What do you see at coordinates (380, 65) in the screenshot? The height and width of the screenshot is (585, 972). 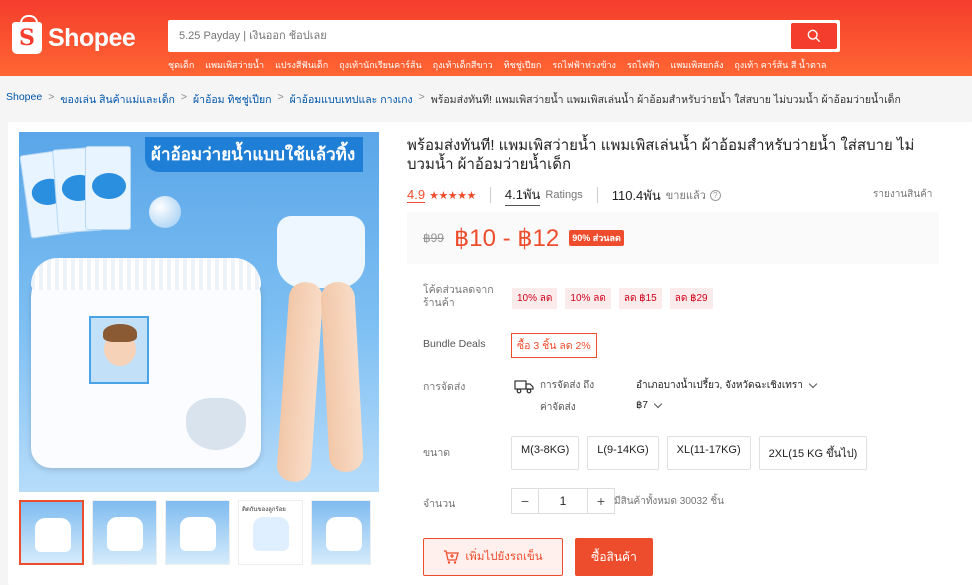 I see `suggestion-link: ถุงเท้านักเรียนคาร์ส้น` at bounding box center [380, 65].